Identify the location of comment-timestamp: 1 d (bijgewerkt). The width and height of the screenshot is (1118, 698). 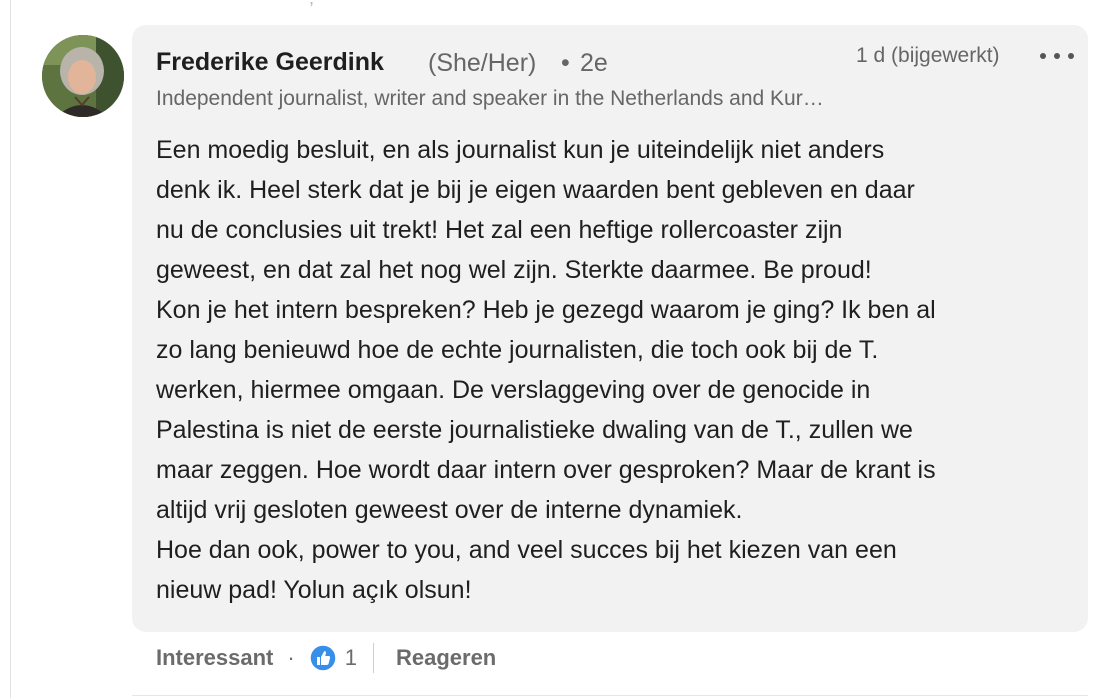
(928, 55).